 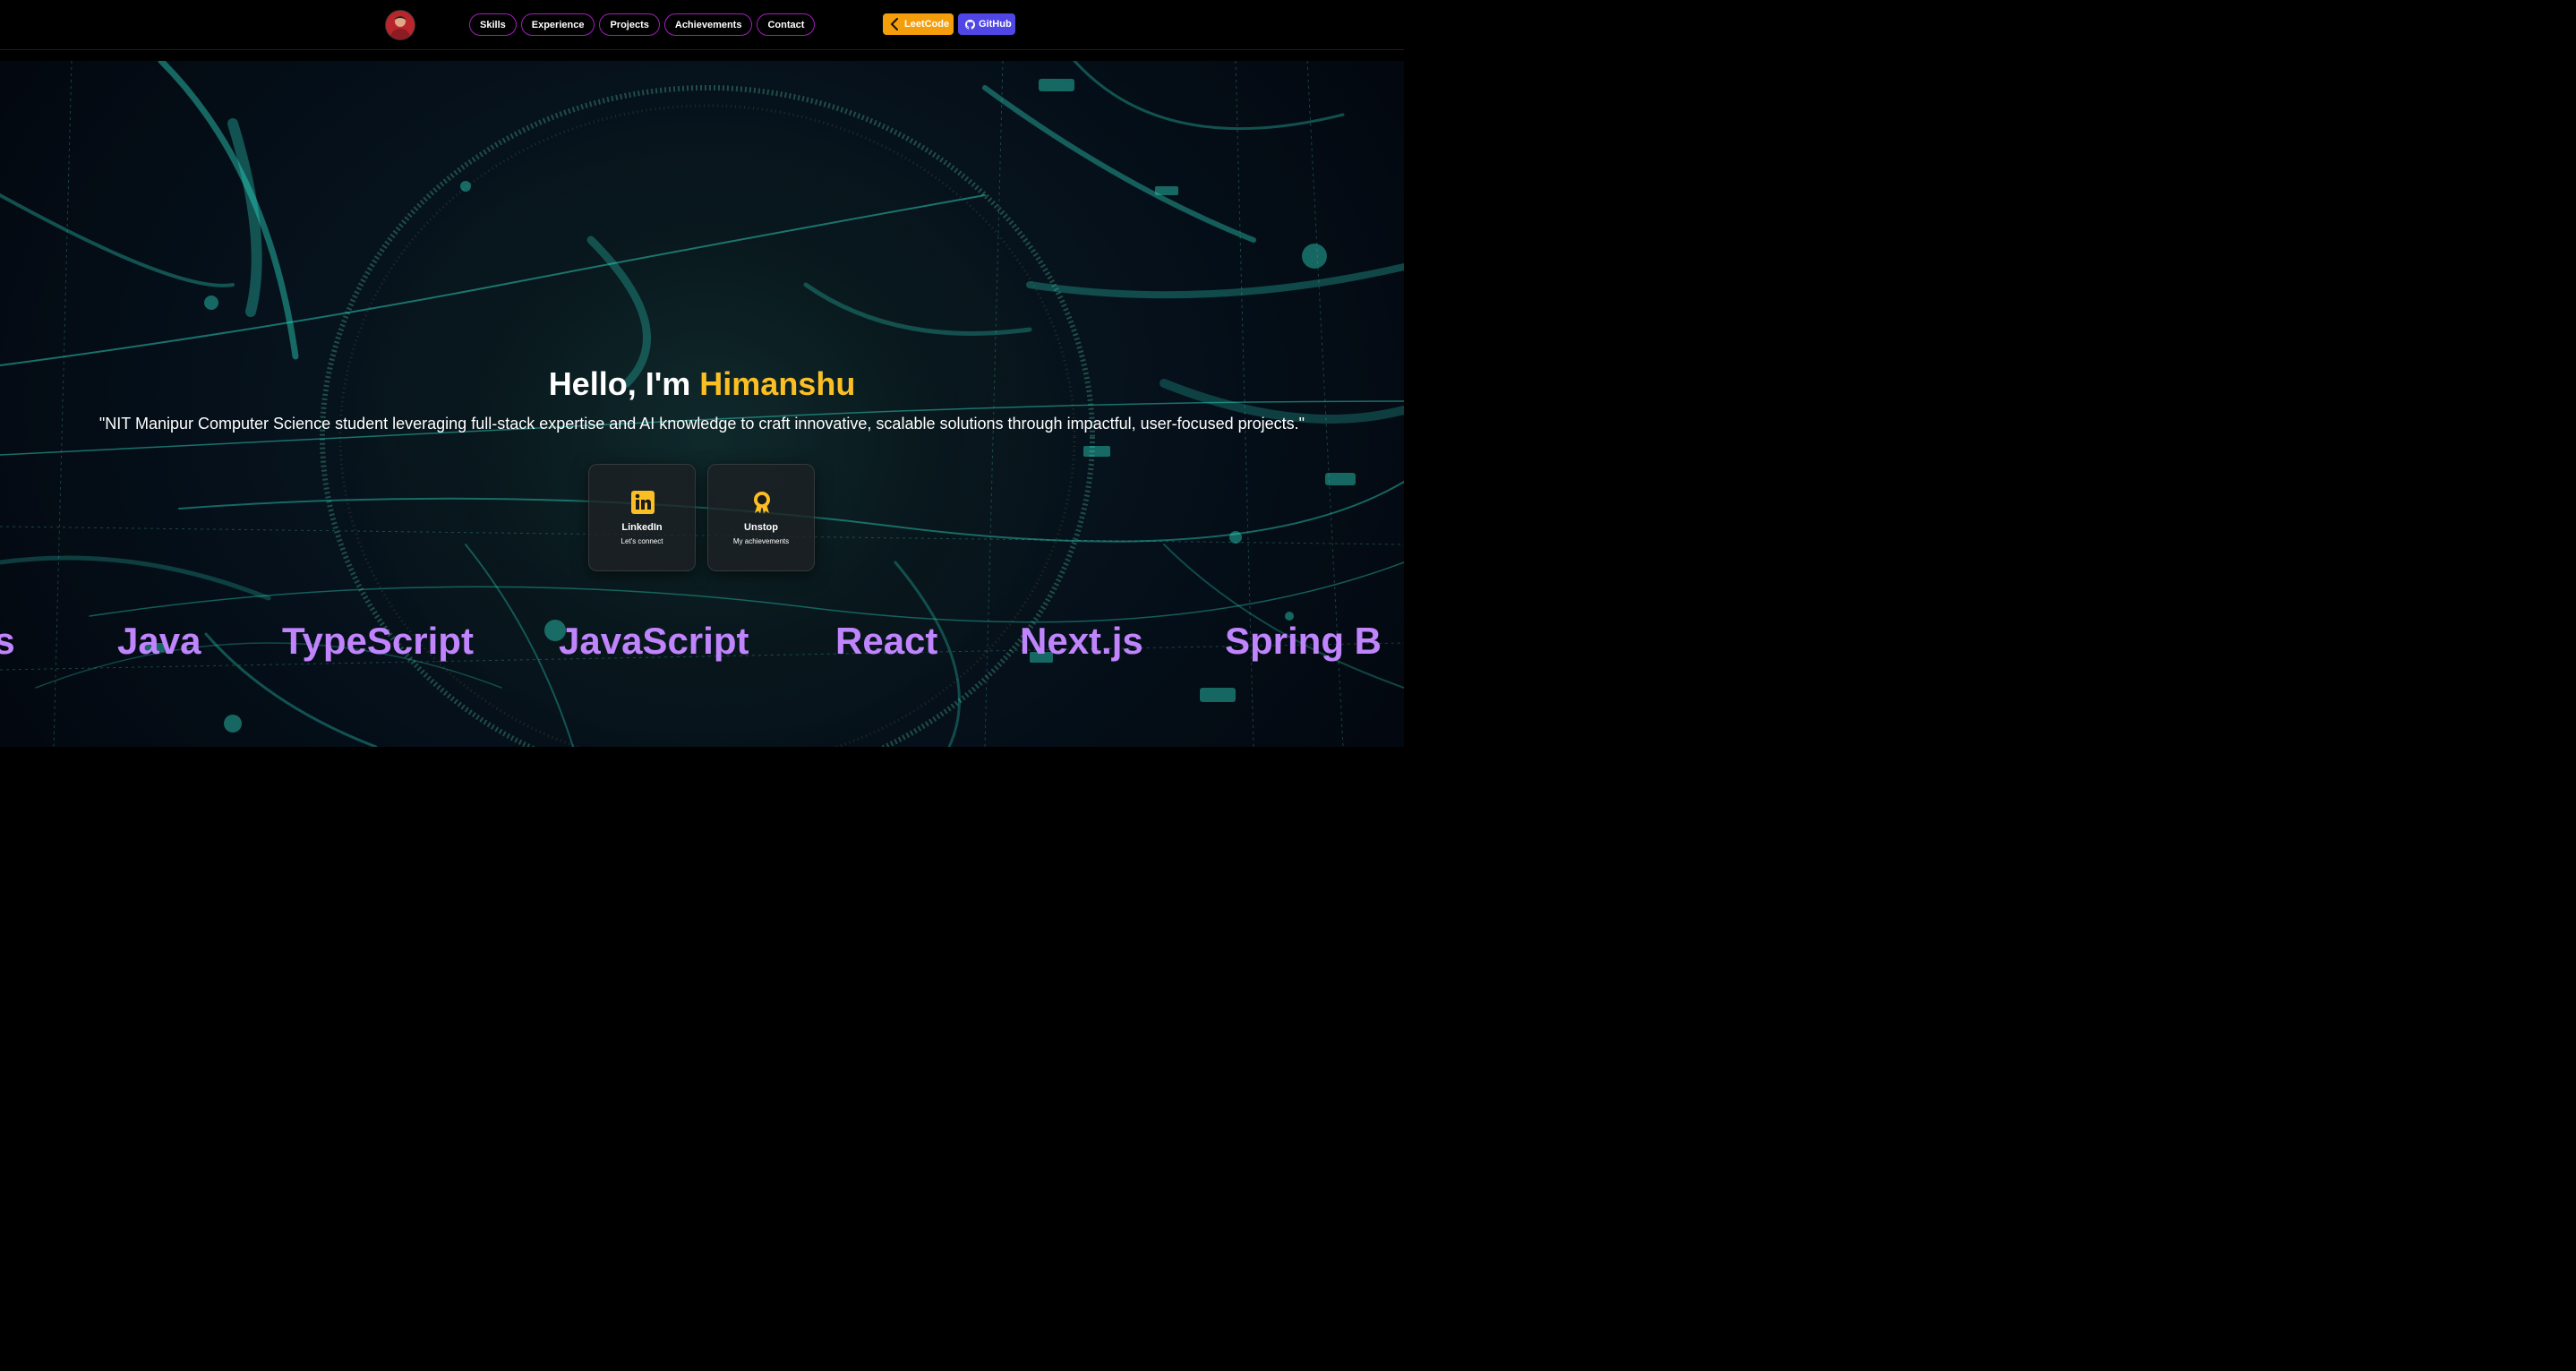 What do you see at coordinates (378, 641) in the screenshot?
I see `marquee-item: TypeScript` at bounding box center [378, 641].